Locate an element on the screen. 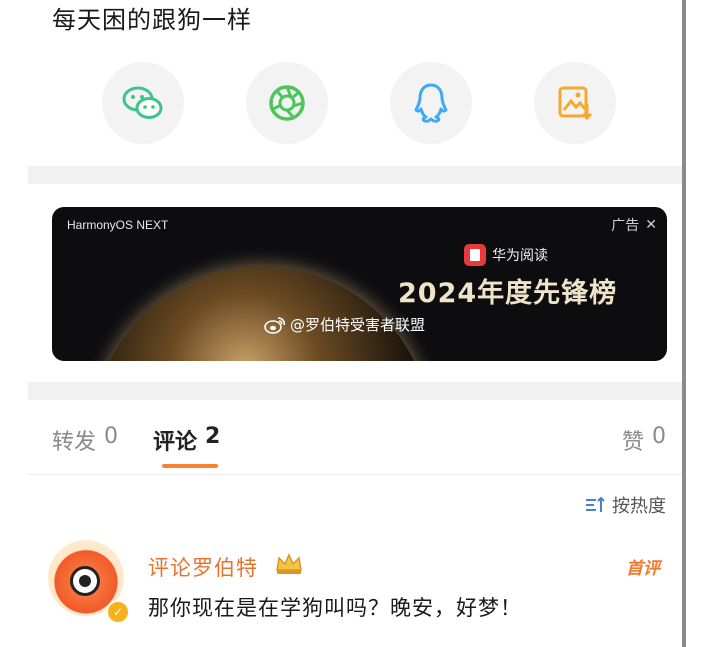  ad-os-brand: HarmonyOS NEXT is located at coordinates (118, 225).